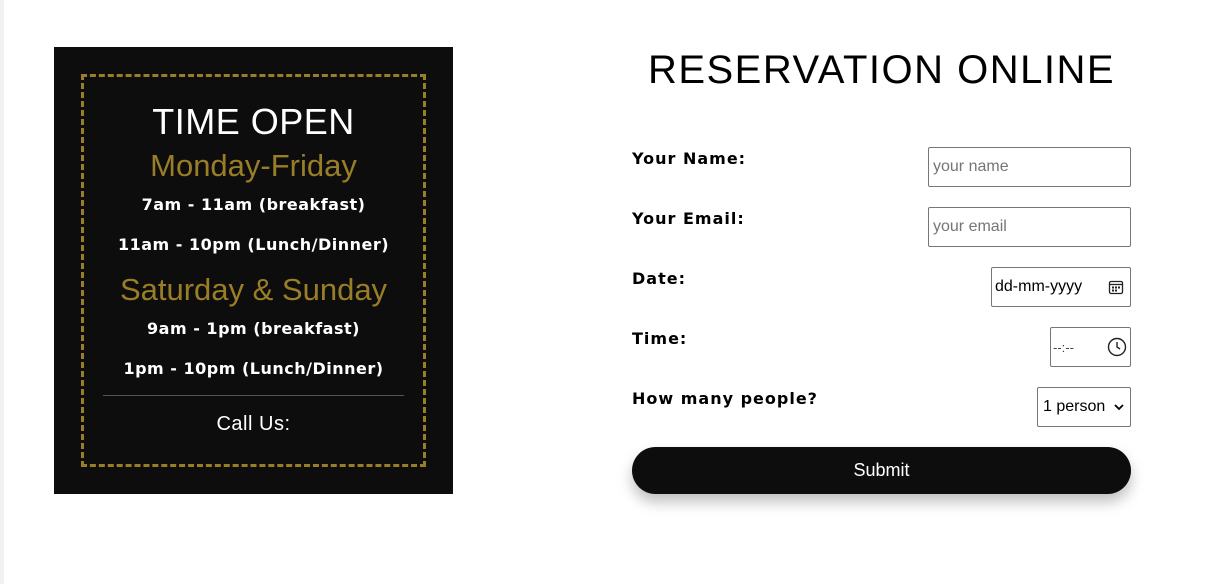  I want to click on clock-icon, so click(1117, 347).